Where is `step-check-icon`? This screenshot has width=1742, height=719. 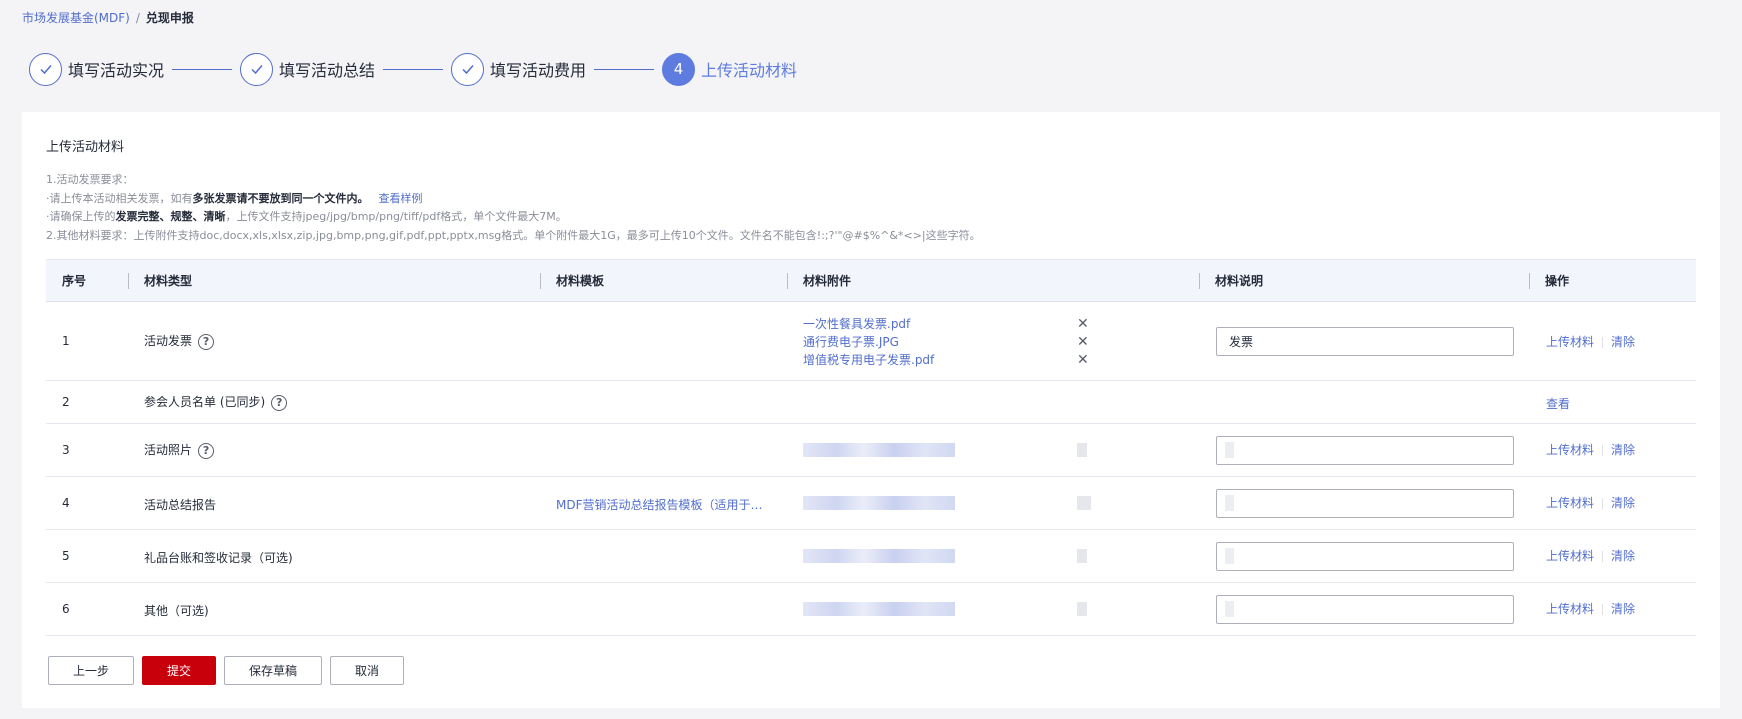
step-check-icon is located at coordinates (45, 69).